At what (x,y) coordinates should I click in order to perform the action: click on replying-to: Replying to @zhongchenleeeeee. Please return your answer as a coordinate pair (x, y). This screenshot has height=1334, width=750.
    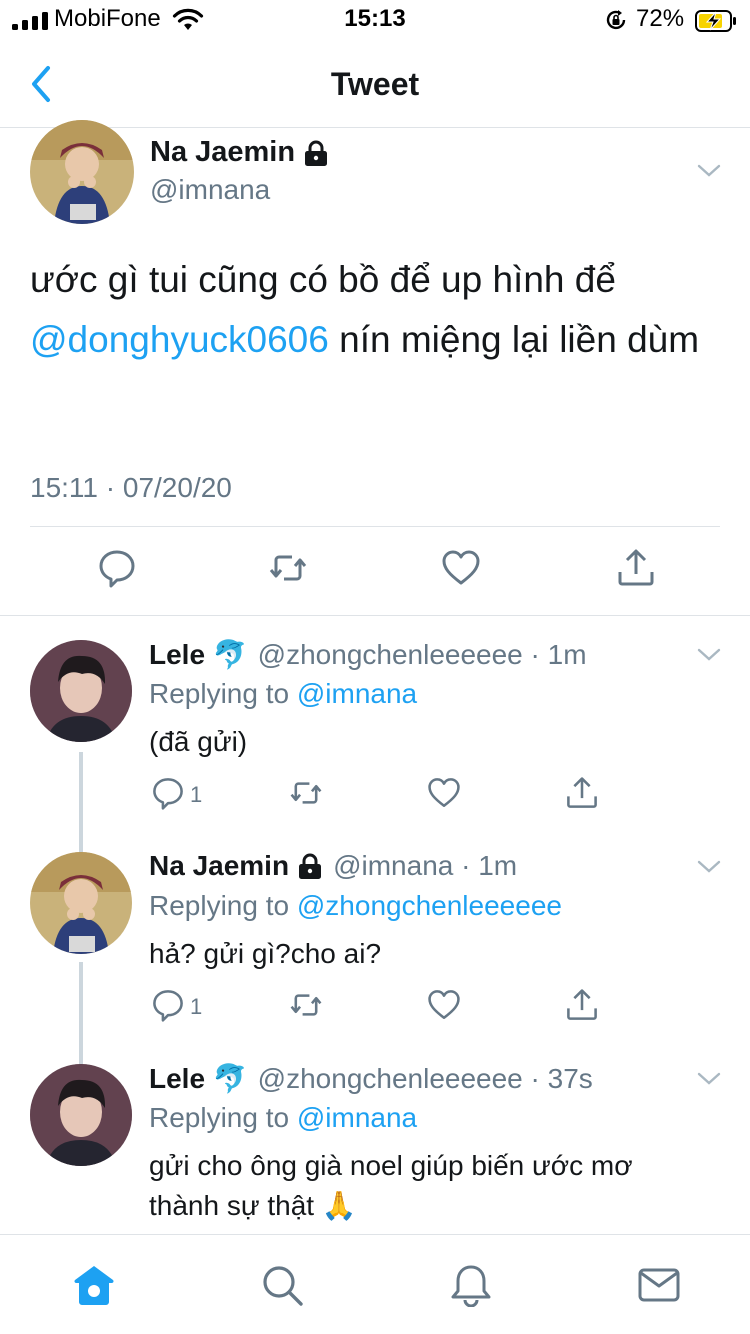
    Looking at the image, I should click on (355, 905).